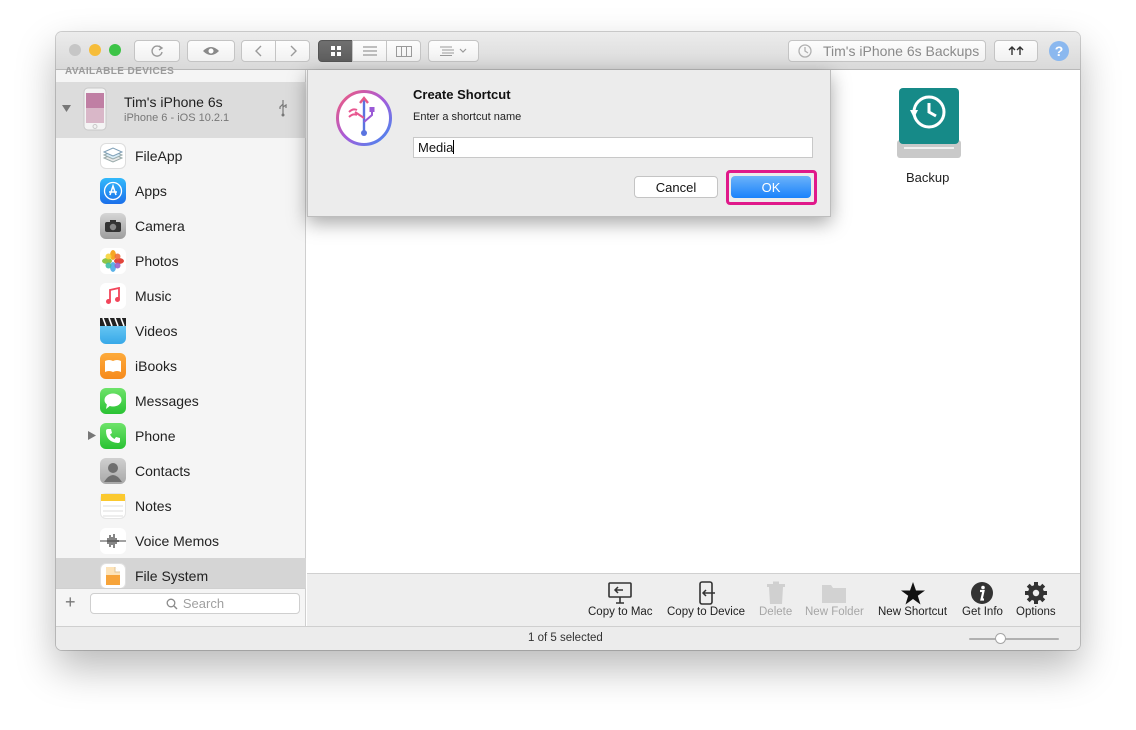  I want to click on sidebar-item-photos: Photos, so click(181, 260).